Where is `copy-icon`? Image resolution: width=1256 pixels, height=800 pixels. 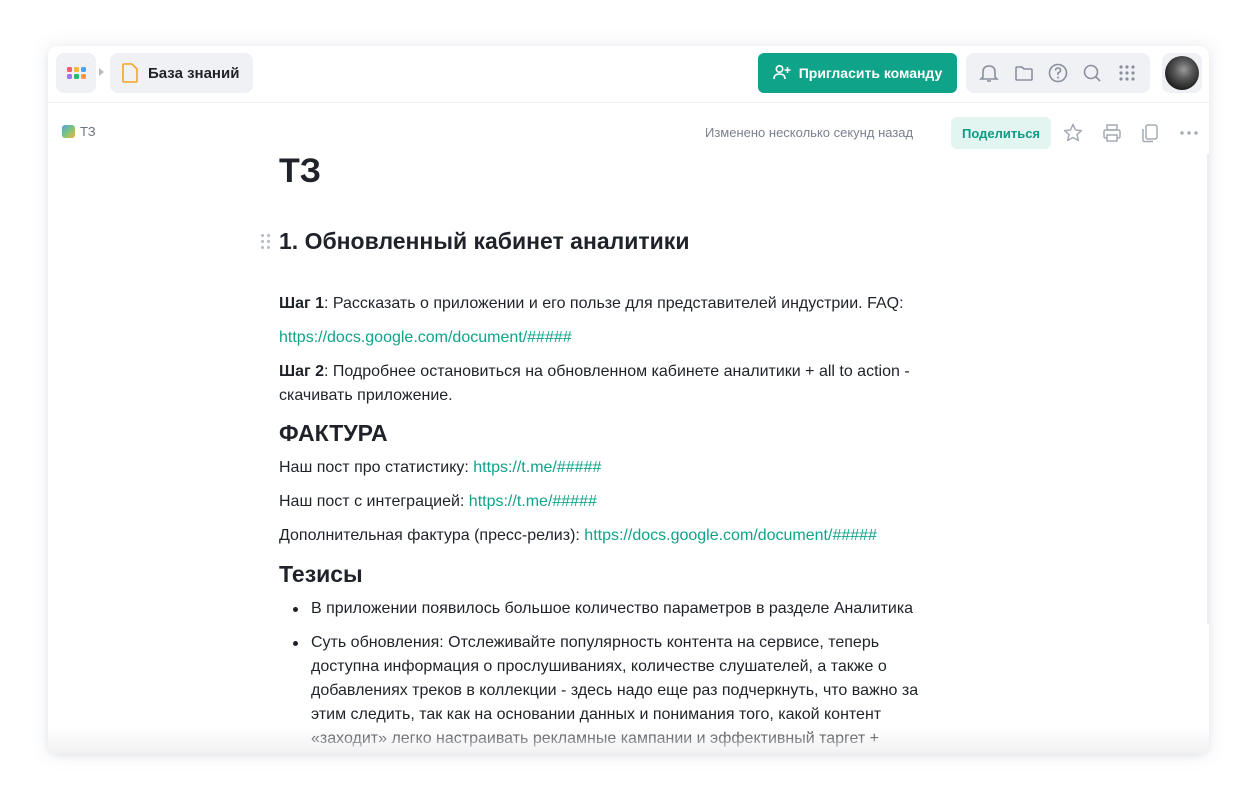 copy-icon is located at coordinates (1150, 133).